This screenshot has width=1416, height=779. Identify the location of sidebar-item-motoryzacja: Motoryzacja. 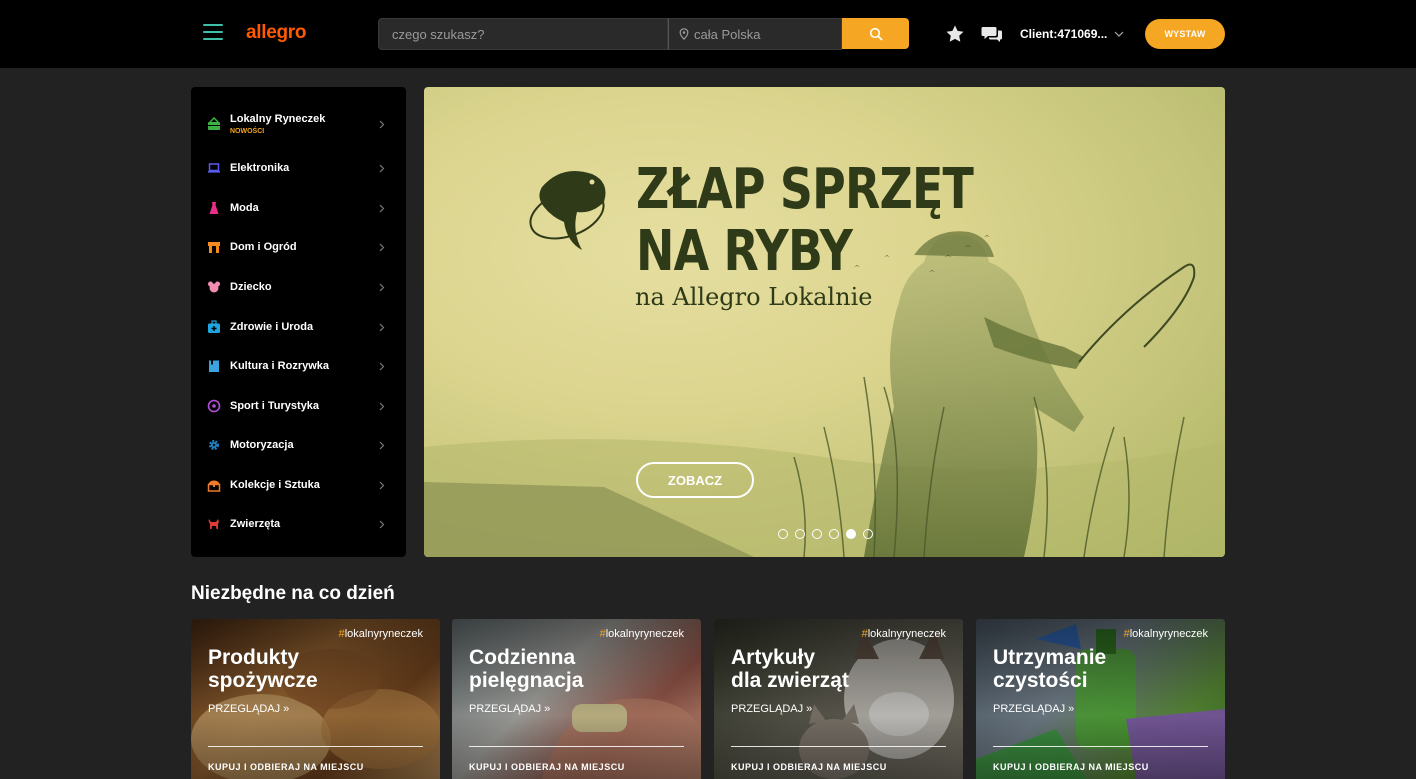
(298, 445).